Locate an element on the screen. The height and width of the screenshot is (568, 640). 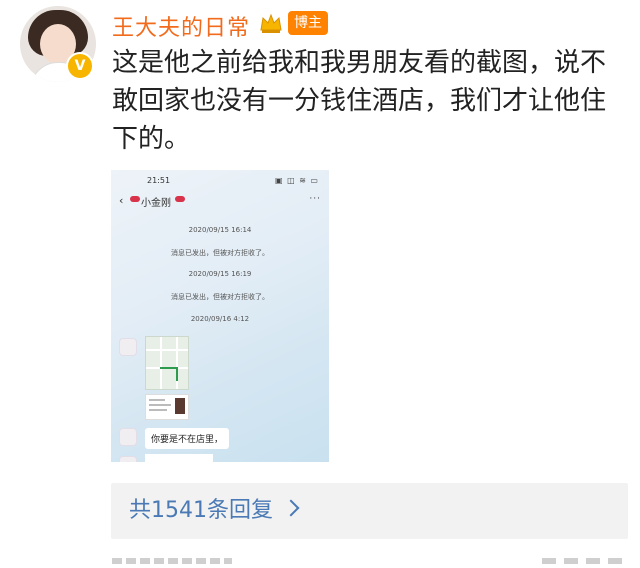
status-time: 21:51 is located at coordinates (159, 180).